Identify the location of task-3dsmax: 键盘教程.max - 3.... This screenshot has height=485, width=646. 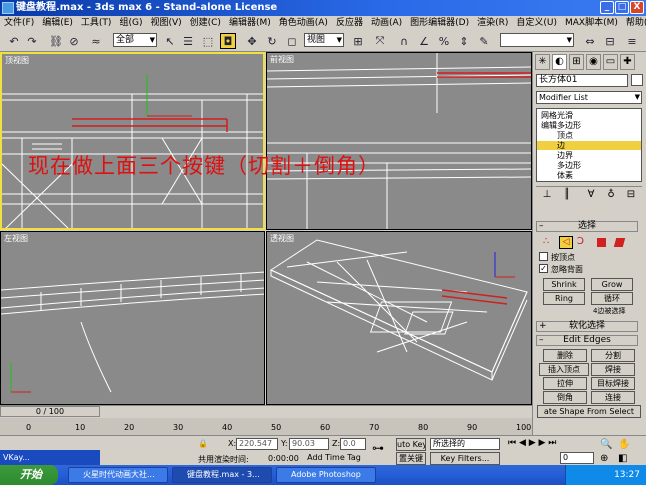
(222, 475).